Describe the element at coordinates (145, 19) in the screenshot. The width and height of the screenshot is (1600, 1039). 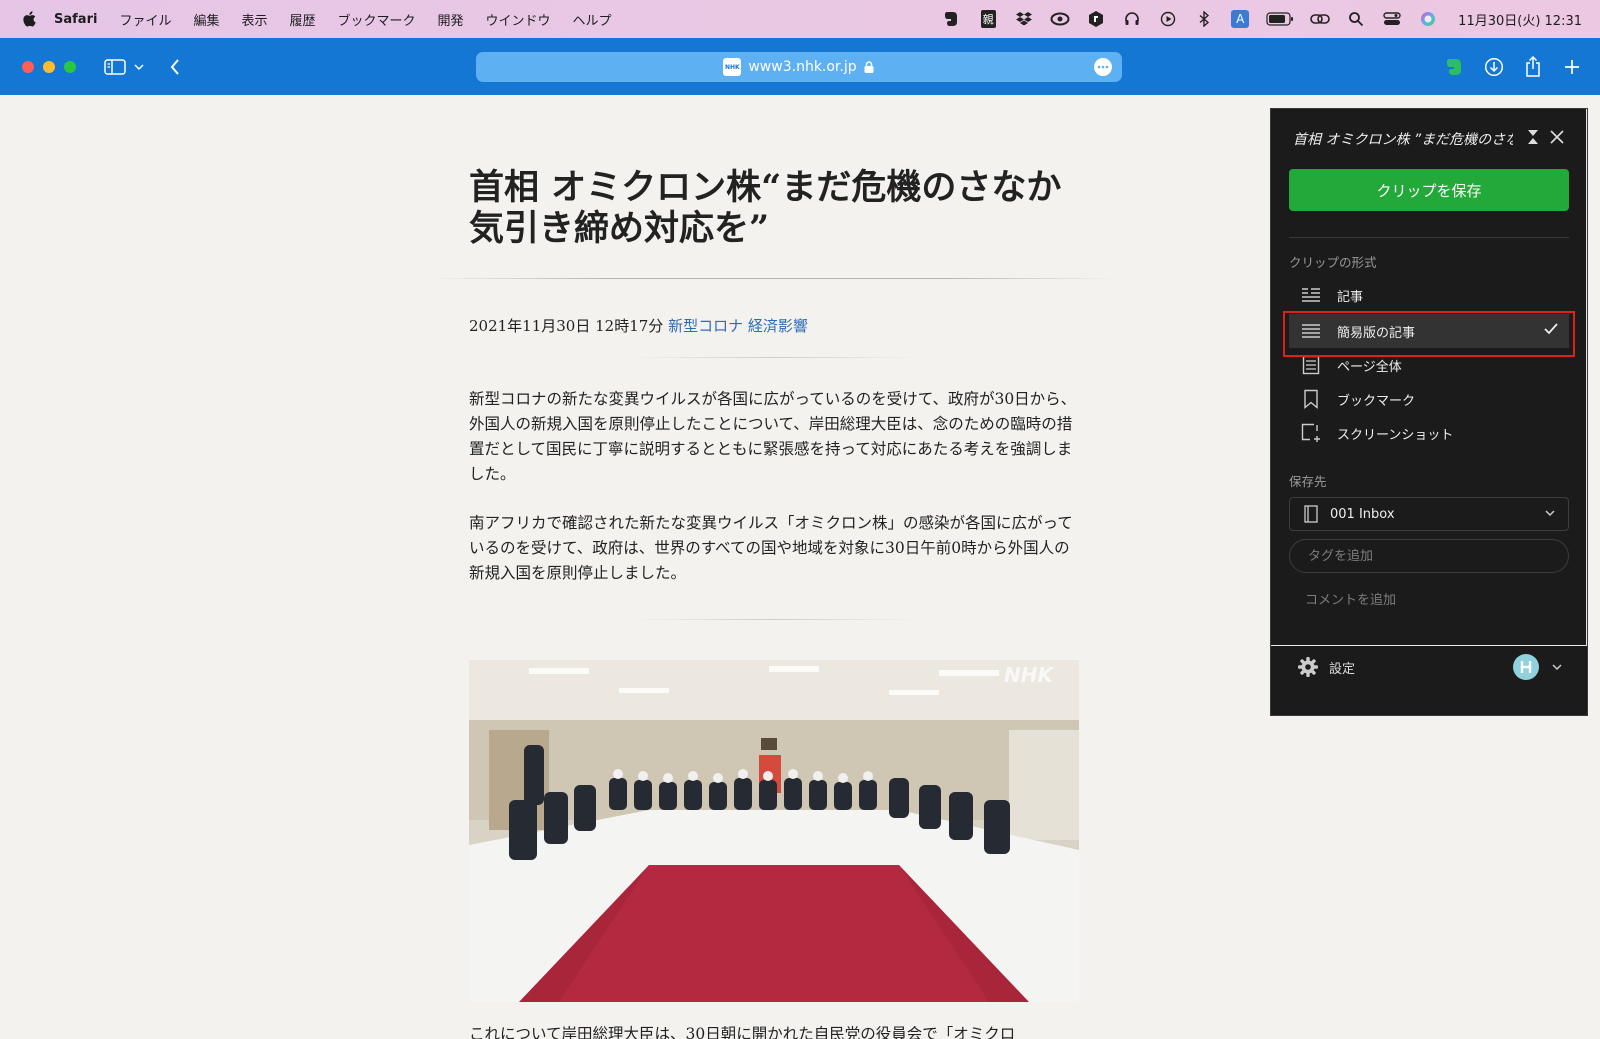
I see `menu-file: ファイル` at that location.